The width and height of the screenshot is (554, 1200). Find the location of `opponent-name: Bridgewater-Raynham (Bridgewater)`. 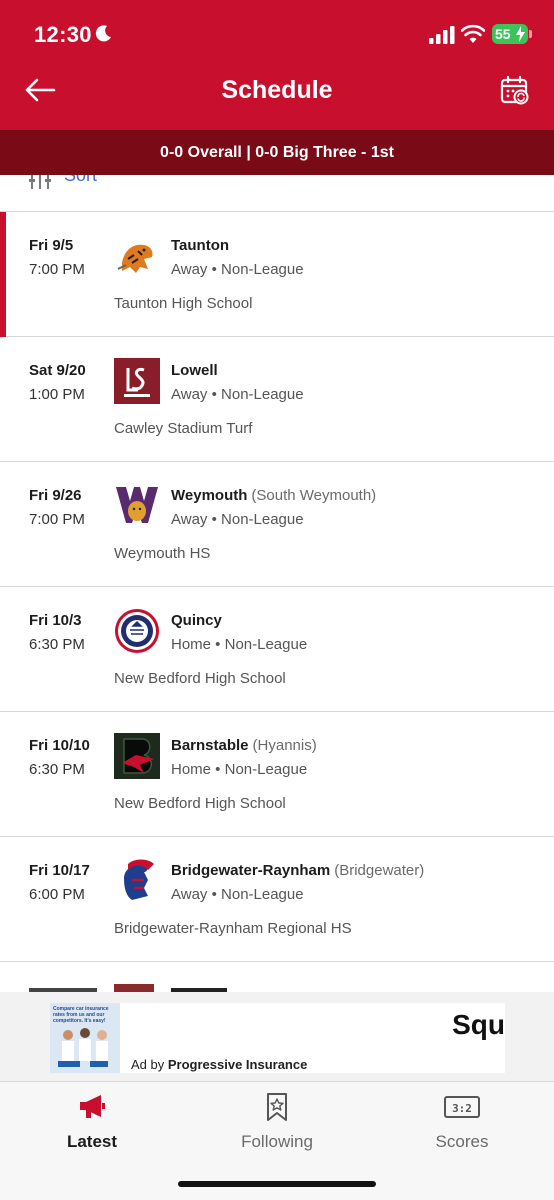

opponent-name: Bridgewater-Raynham (Bridgewater) is located at coordinates (297, 870).